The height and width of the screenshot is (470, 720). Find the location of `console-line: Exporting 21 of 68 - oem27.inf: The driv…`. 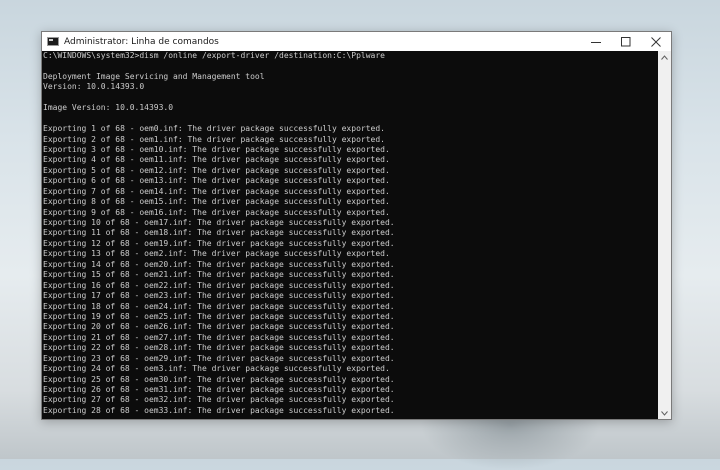

console-line: Exporting 21 of 68 - oem27.inf: The driv… is located at coordinates (219, 337).